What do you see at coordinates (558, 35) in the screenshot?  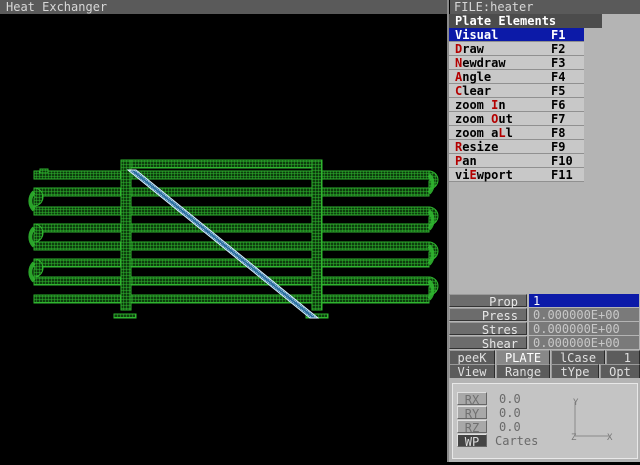 I see `menu-item-shortcut: F1` at bounding box center [558, 35].